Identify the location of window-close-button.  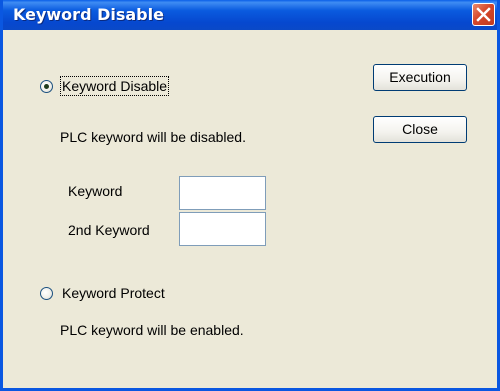
(483, 14).